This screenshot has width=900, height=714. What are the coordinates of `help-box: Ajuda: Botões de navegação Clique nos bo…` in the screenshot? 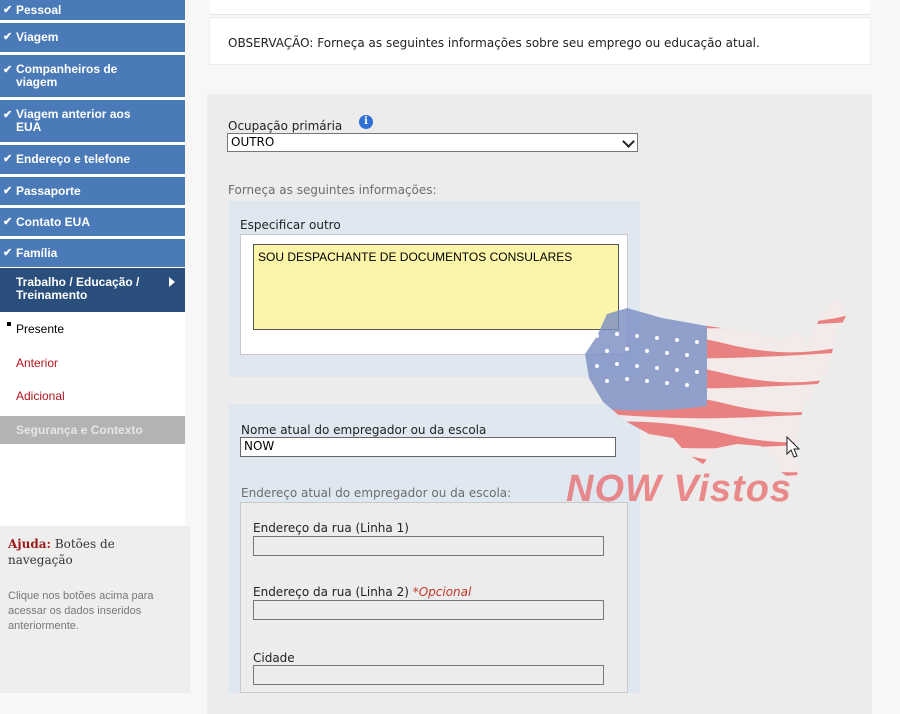 It's located at (95, 609).